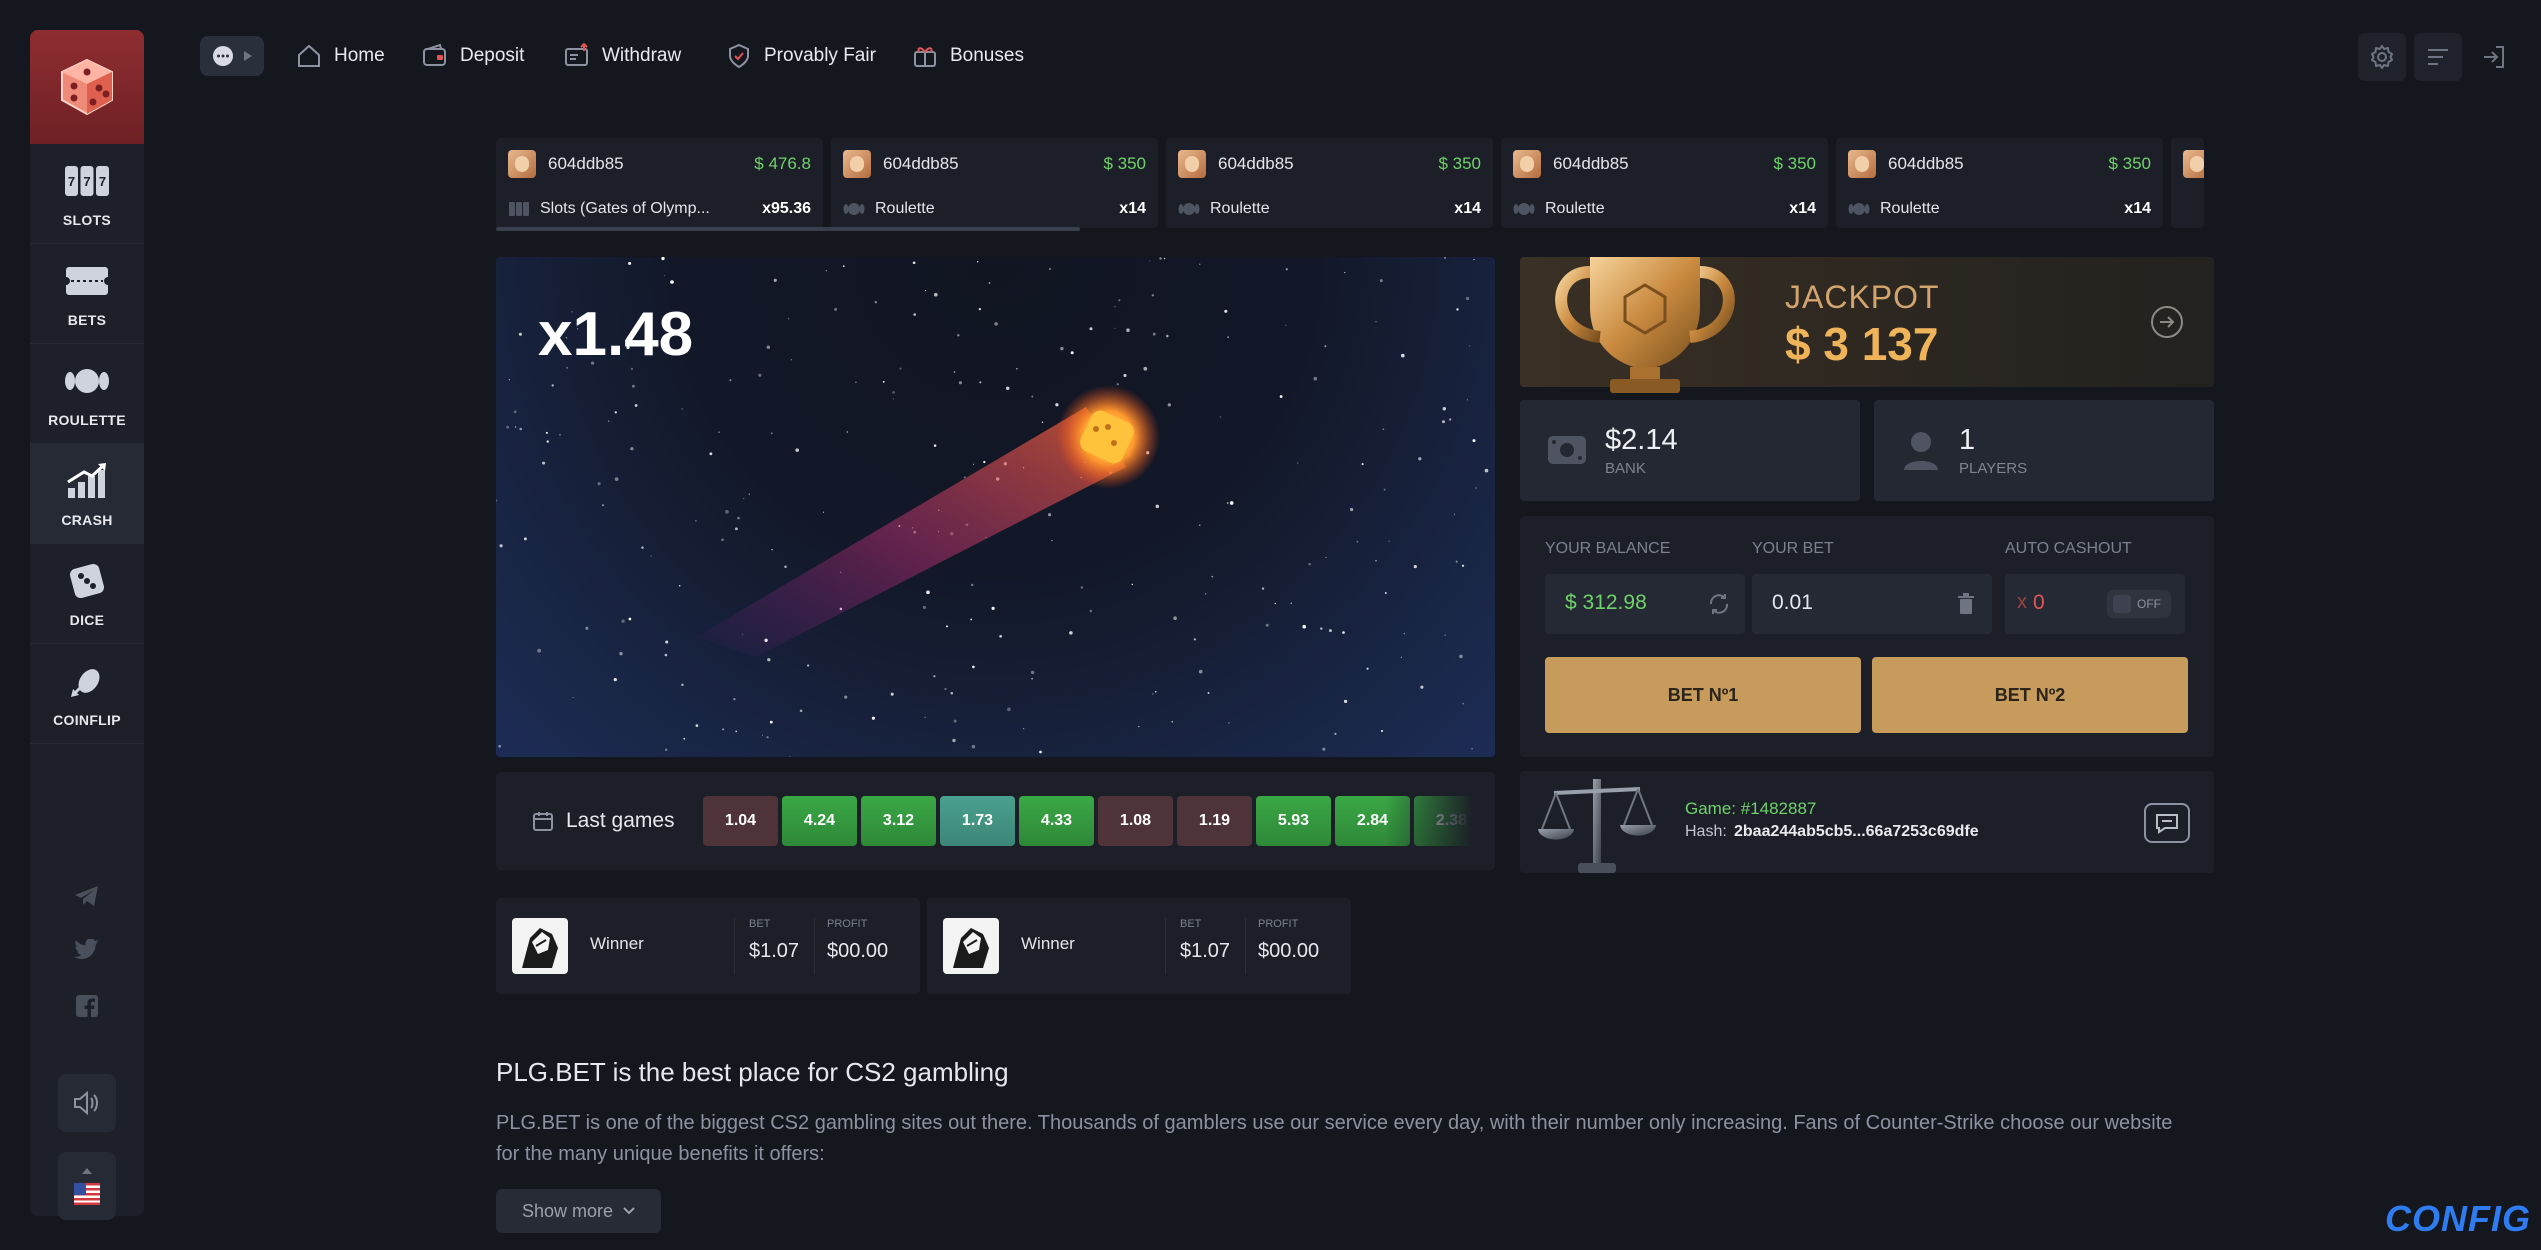 This screenshot has height=1250, width=2541. What do you see at coordinates (87, 619) in the screenshot?
I see `nav-dice-label: DICE` at bounding box center [87, 619].